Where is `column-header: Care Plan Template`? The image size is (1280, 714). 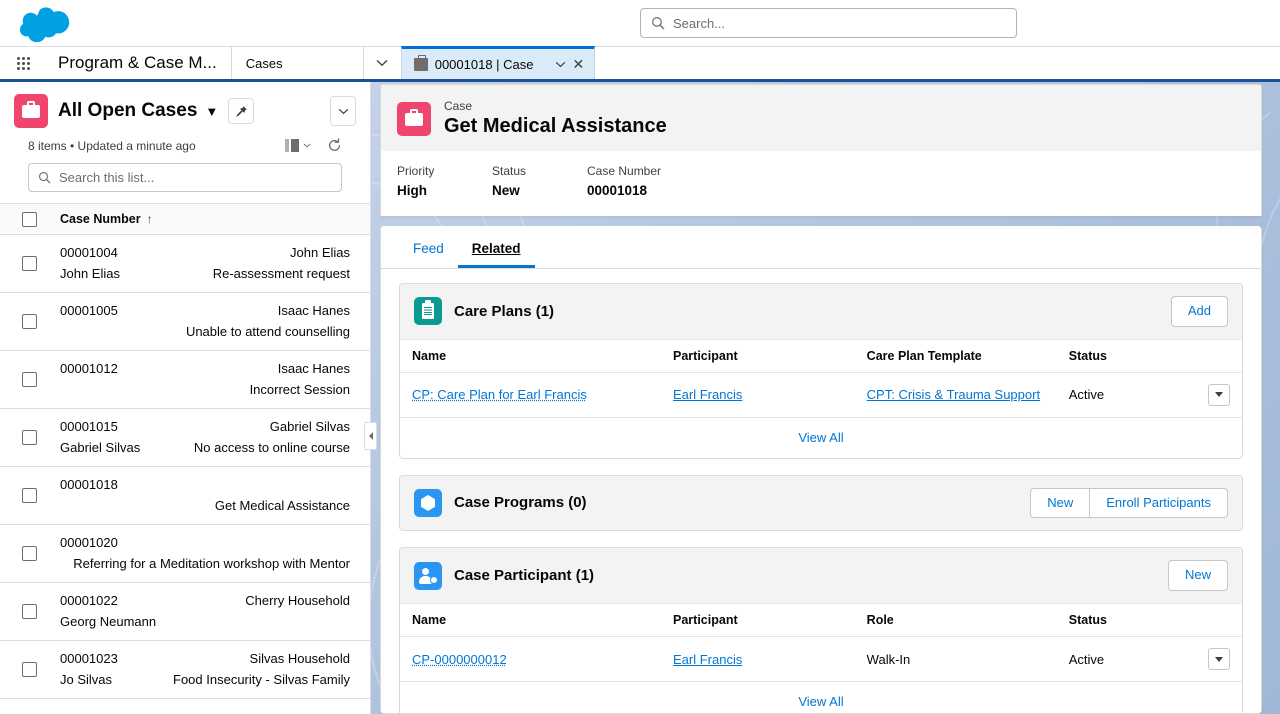
column-header: Care Plan Template is located at coordinates (955, 356).